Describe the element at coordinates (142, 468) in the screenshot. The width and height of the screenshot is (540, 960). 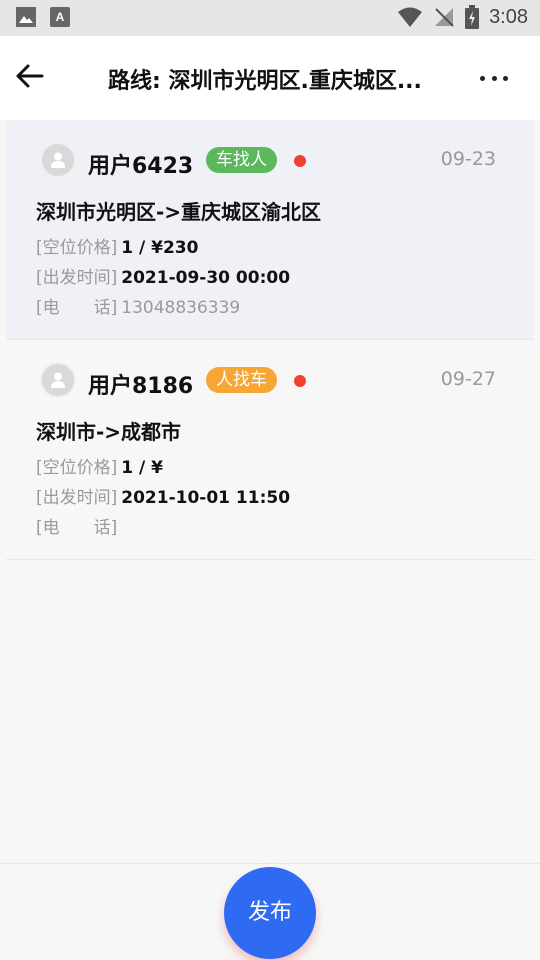
I see `seat-price-value: 1 / ¥` at that location.